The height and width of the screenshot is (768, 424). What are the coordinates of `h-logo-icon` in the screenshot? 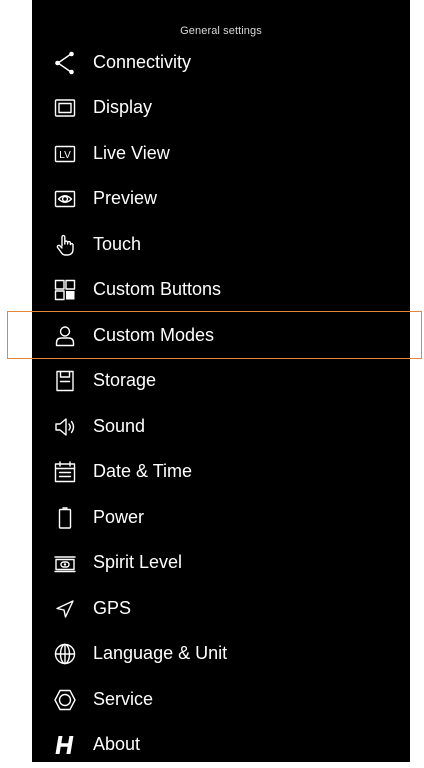 It's located at (65, 745).